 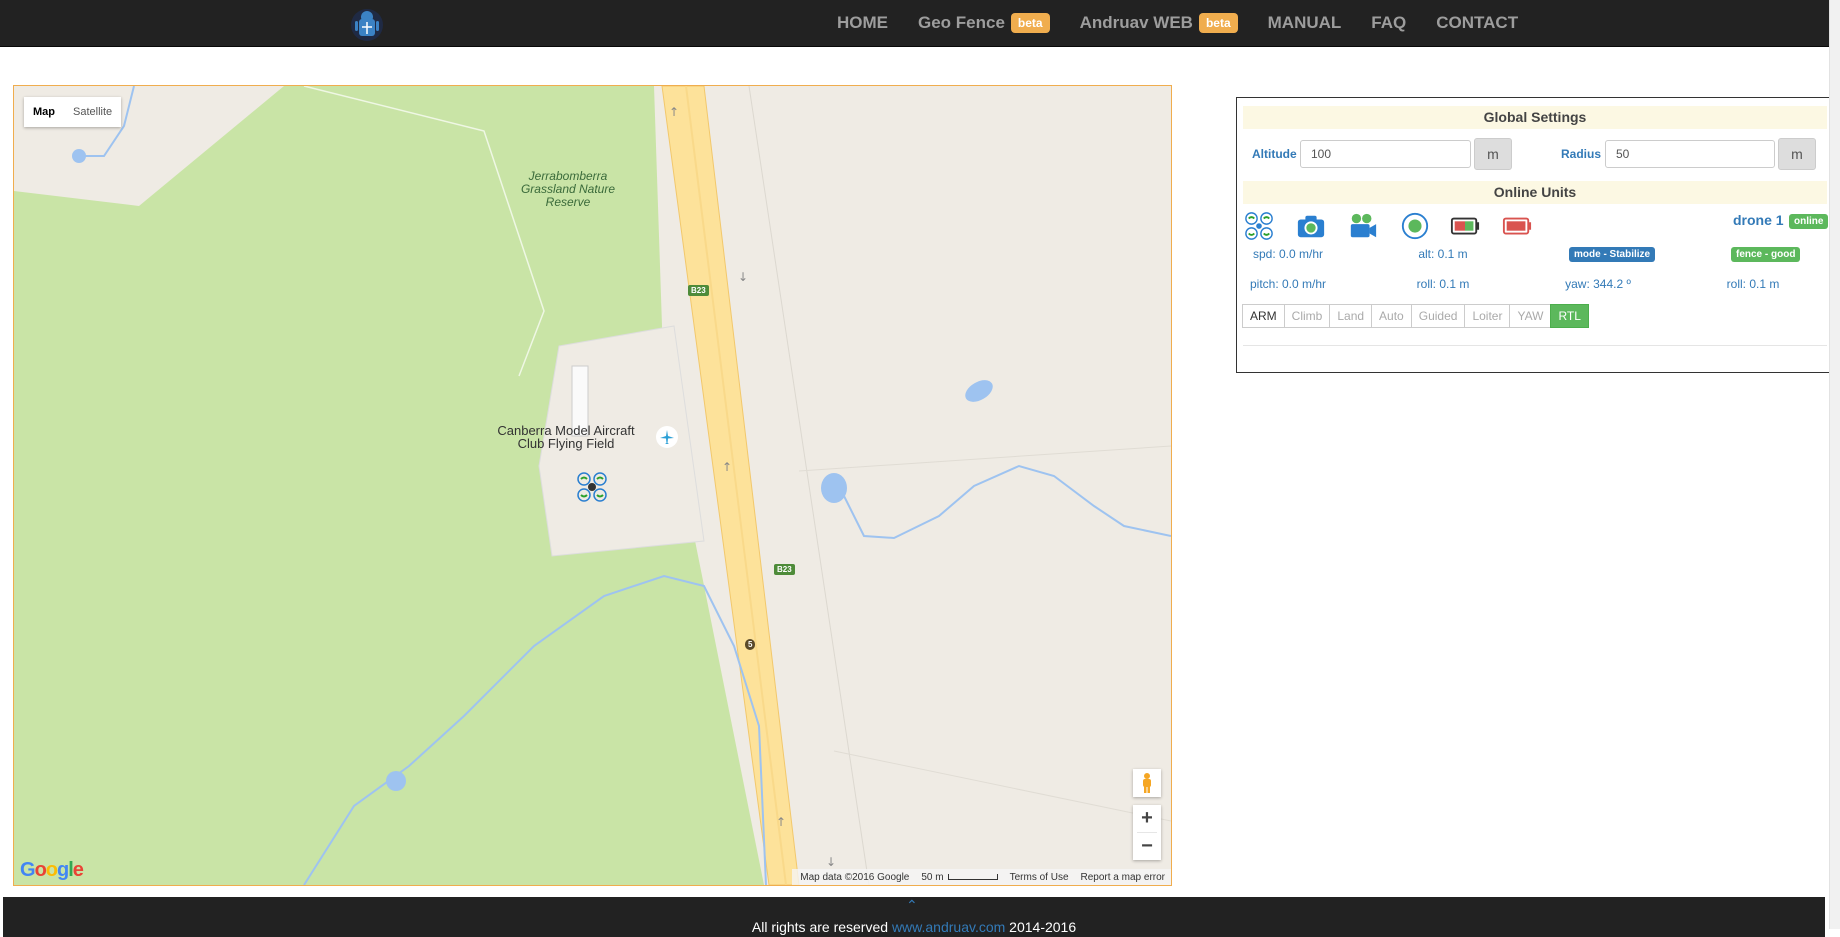 I want to click on battery-low-icon, so click(x=1517, y=226).